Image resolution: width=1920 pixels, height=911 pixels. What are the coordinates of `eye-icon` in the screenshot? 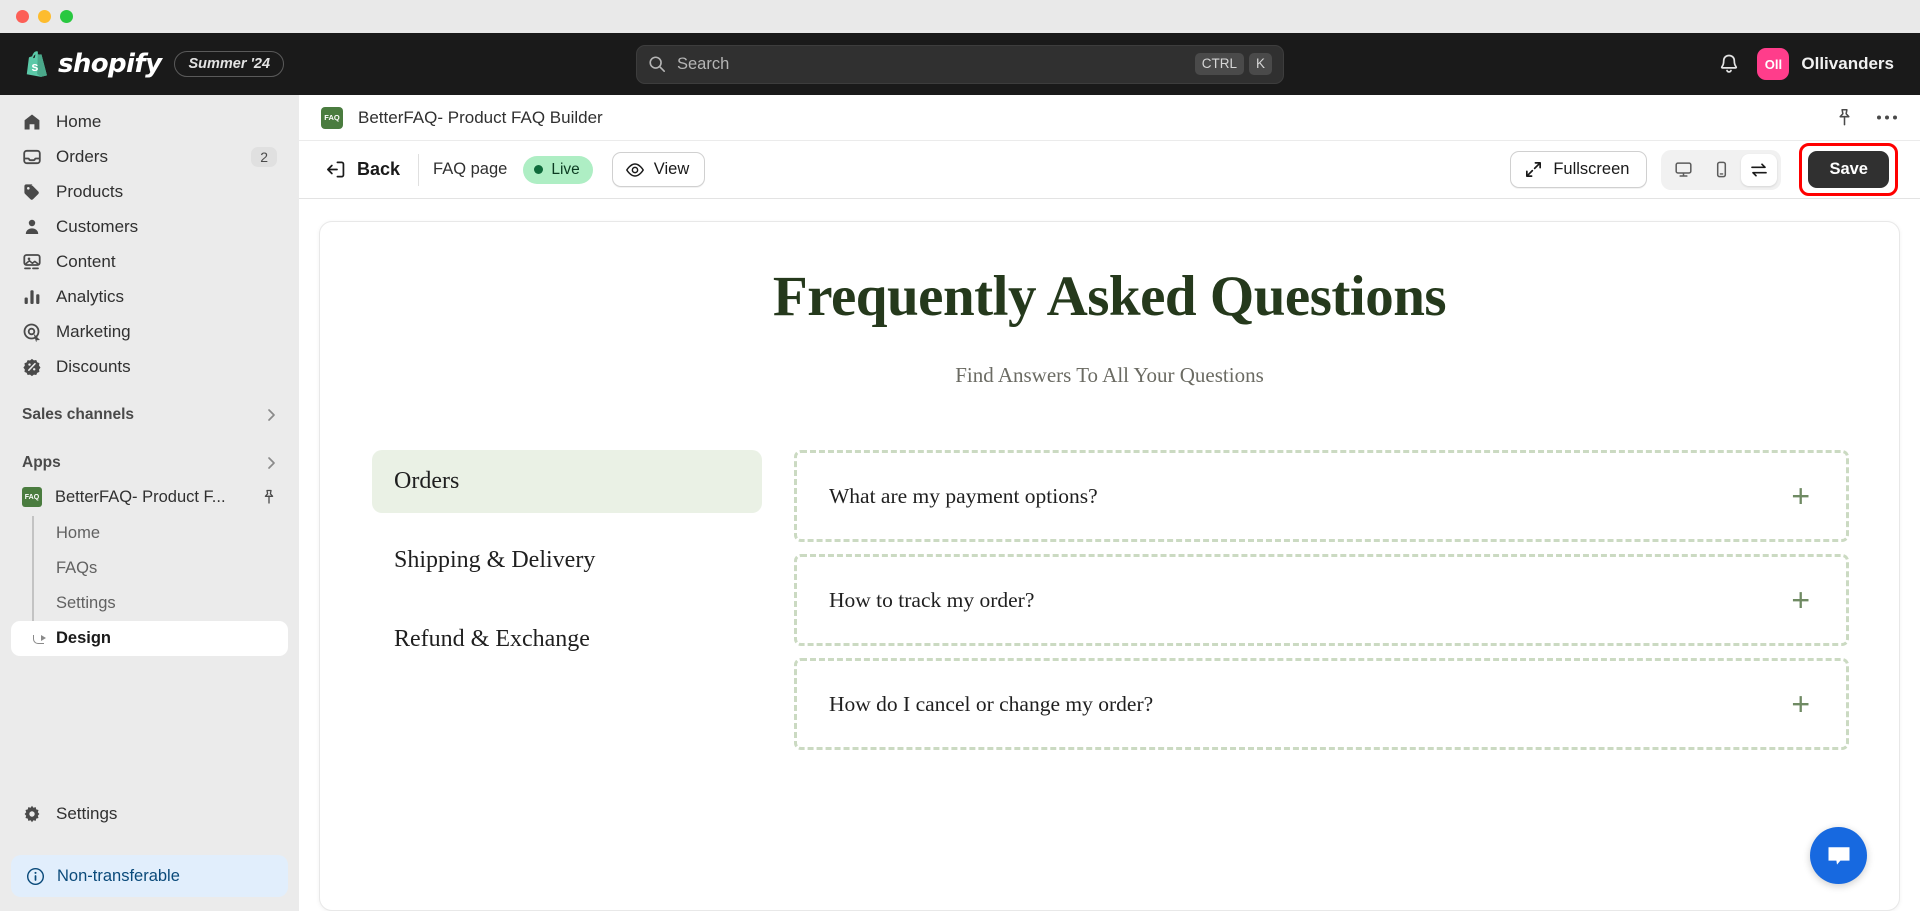 It's located at (634, 169).